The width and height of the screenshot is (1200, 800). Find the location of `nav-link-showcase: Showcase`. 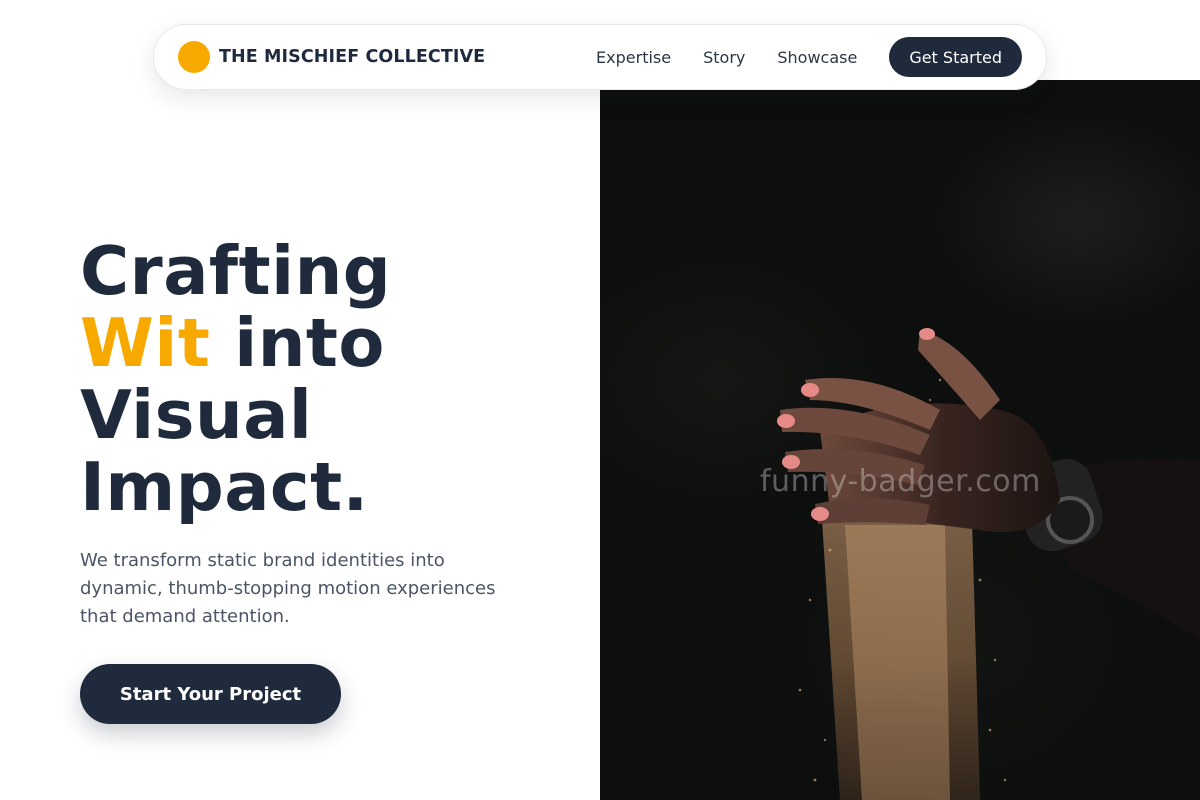

nav-link-showcase: Showcase is located at coordinates (817, 57).